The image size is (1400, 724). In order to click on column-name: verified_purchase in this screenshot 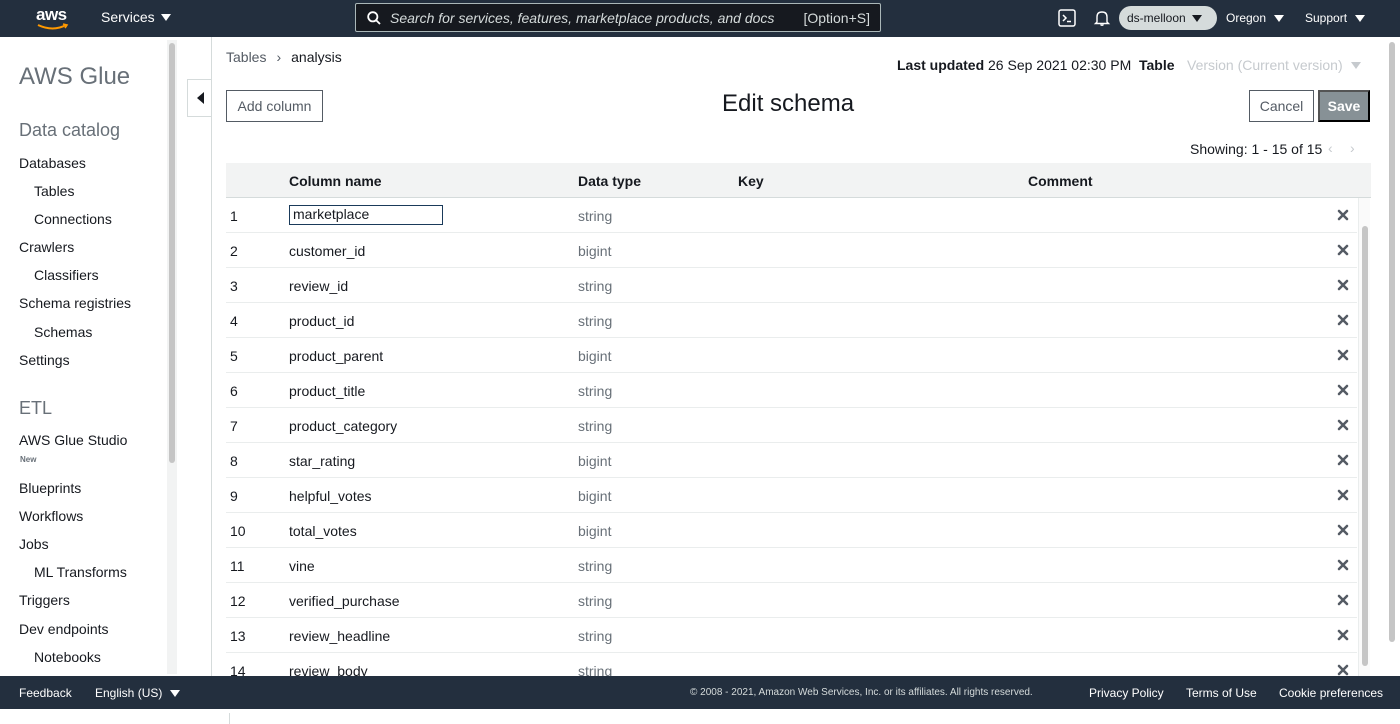, I will do `click(344, 601)`.